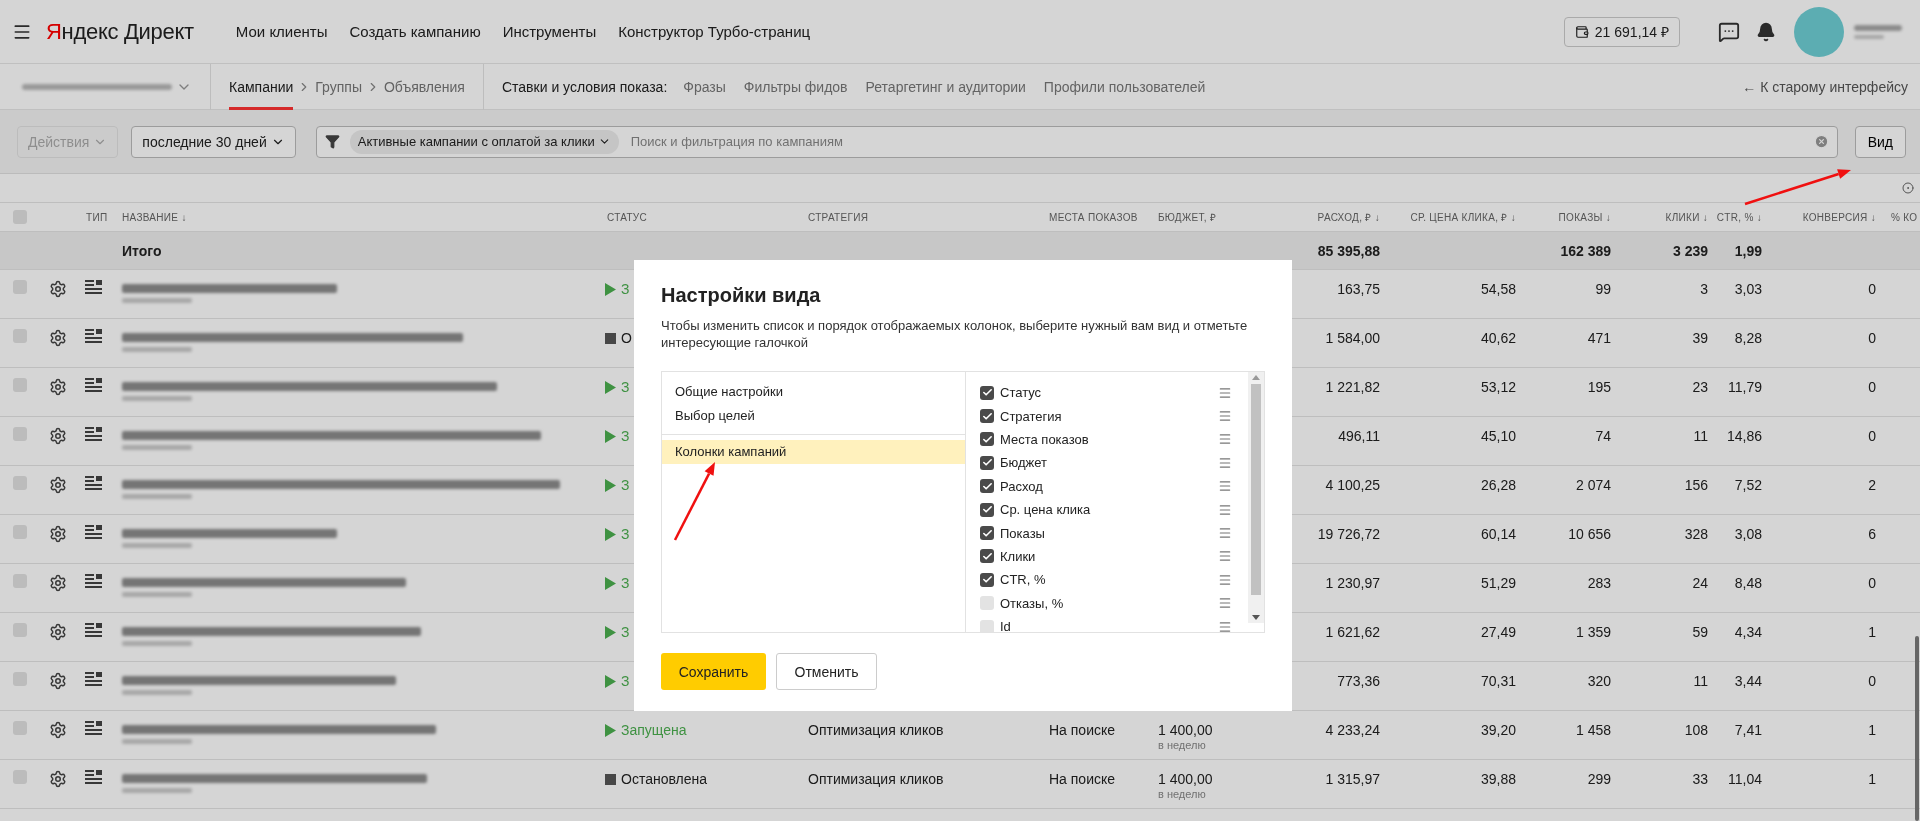  What do you see at coordinates (1256, 617) in the screenshot?
I see `scroll-down-icon` at bounding box center [1256, 617].